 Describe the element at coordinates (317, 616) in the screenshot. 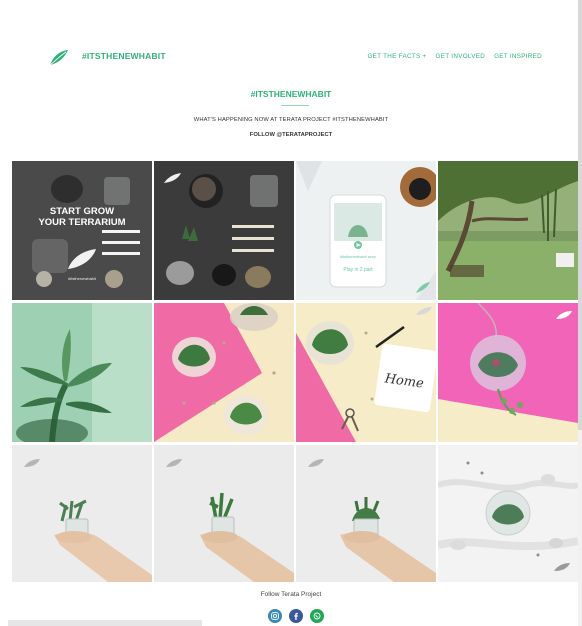

I see `whatsapp-icon` at that location.